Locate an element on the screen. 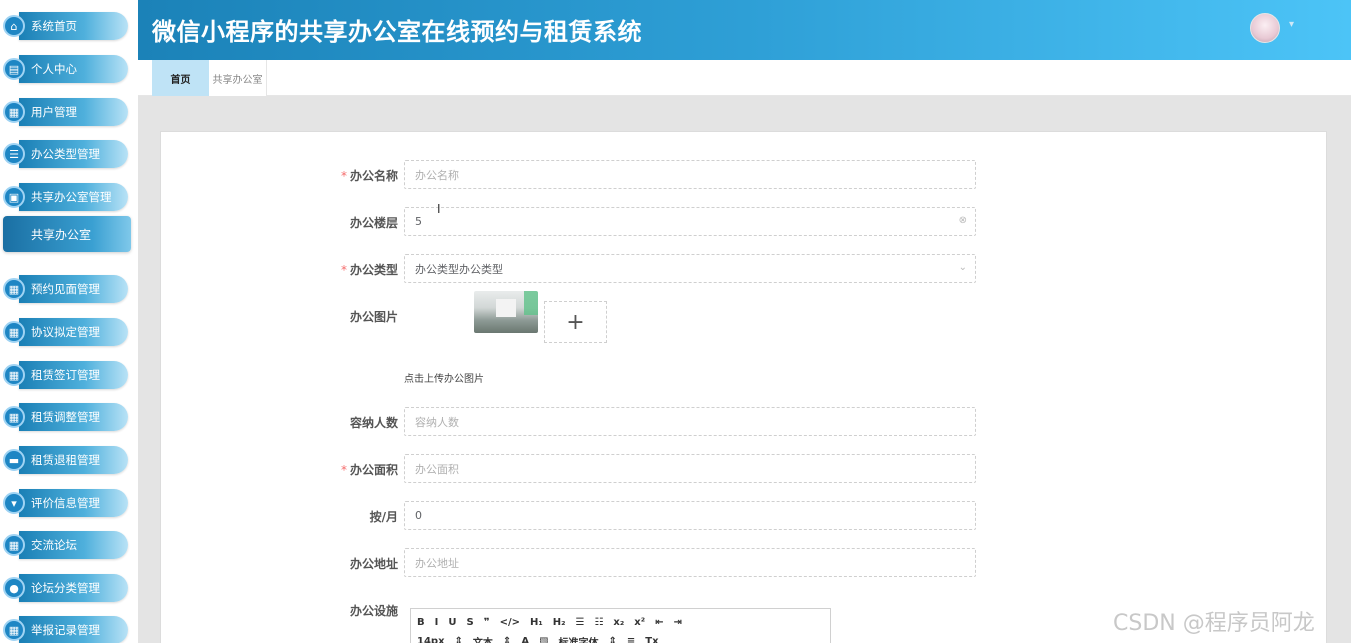 The image size is (1351, 643). editor-toolbar-row: B I U S ❞ </> H₁ H₂ ☰ ☷ x₂ x² ⇤ ⇥ is located at coordinates (554, 622).